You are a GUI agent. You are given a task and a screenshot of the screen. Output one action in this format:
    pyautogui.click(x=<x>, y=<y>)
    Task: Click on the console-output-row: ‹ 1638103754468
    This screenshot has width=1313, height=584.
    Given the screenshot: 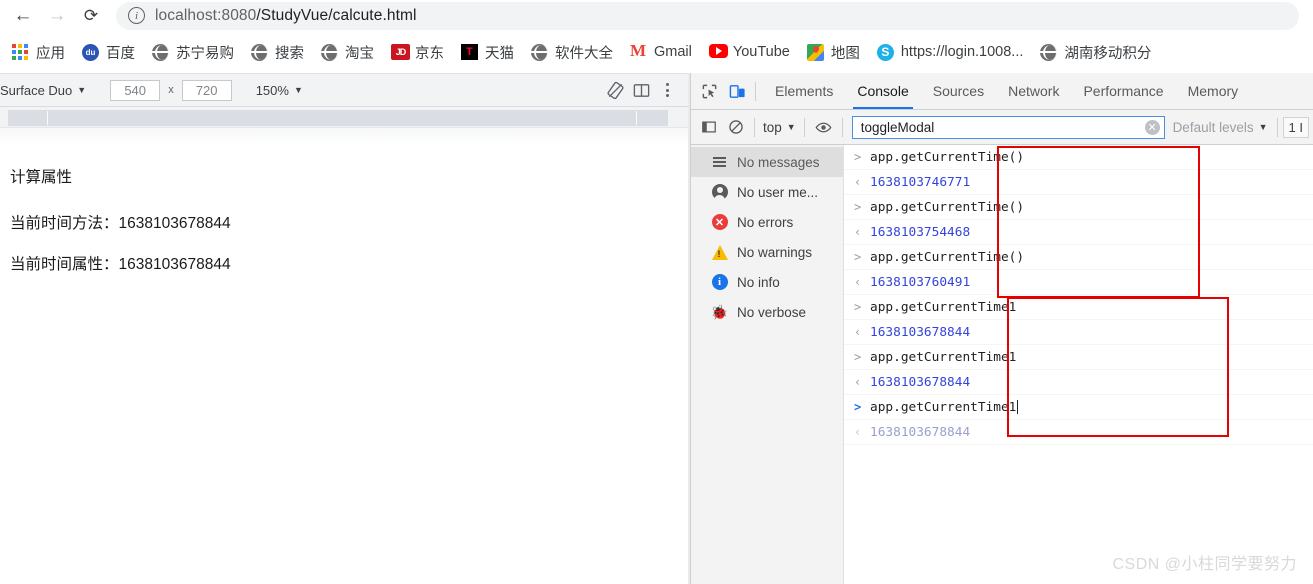 What is the action you would take?
    pyautogui.click(x=1078, y=232)
    